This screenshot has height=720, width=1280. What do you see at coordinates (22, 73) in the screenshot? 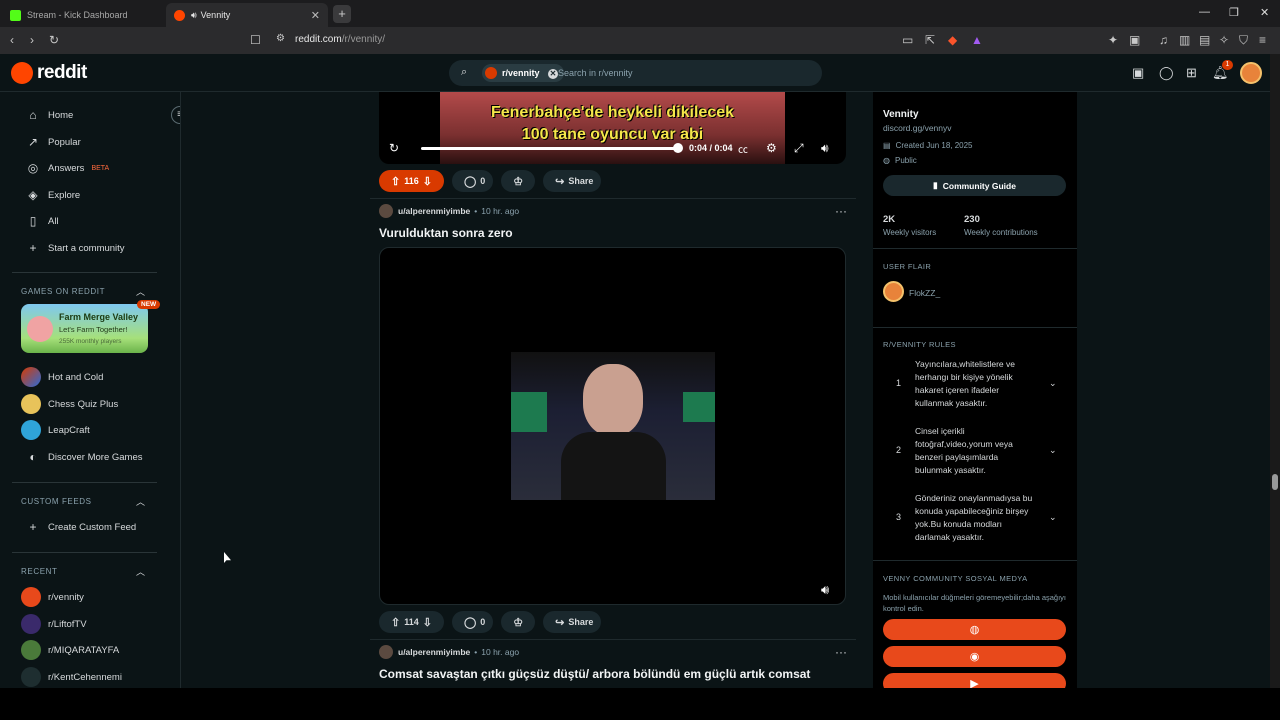
I see `reddit-logo-icon` at bounding box center [22, 73].